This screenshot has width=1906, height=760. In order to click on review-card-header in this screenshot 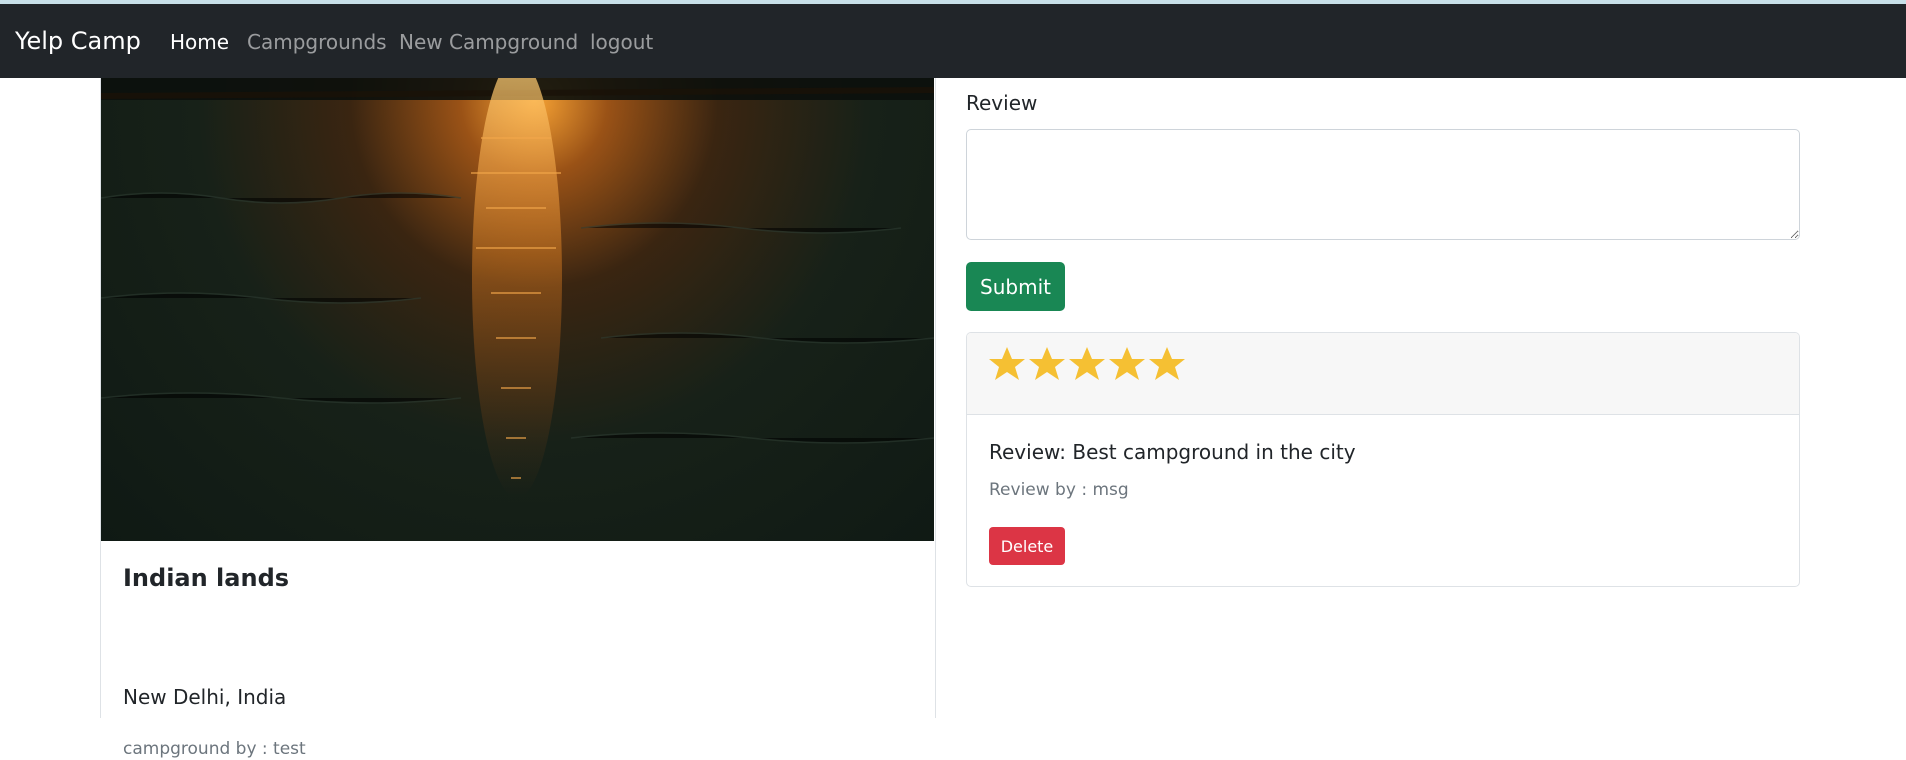, I will do `click(1383, 374)`.